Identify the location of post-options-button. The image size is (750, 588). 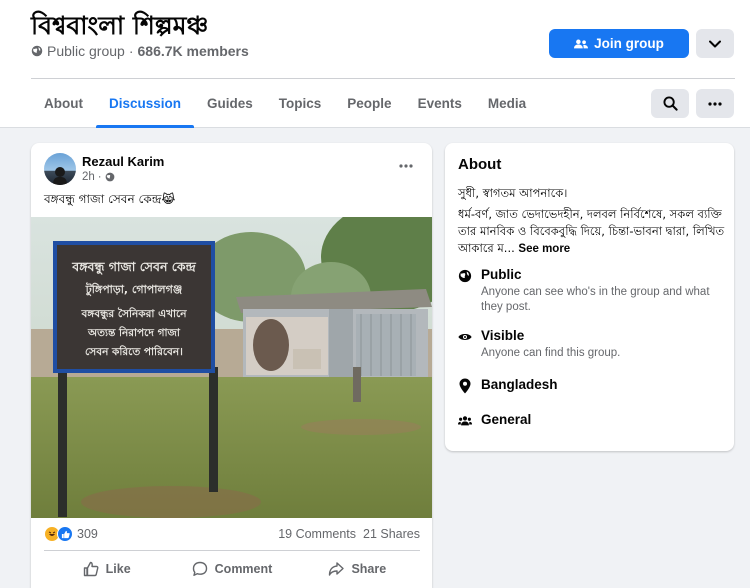
(406, 166).